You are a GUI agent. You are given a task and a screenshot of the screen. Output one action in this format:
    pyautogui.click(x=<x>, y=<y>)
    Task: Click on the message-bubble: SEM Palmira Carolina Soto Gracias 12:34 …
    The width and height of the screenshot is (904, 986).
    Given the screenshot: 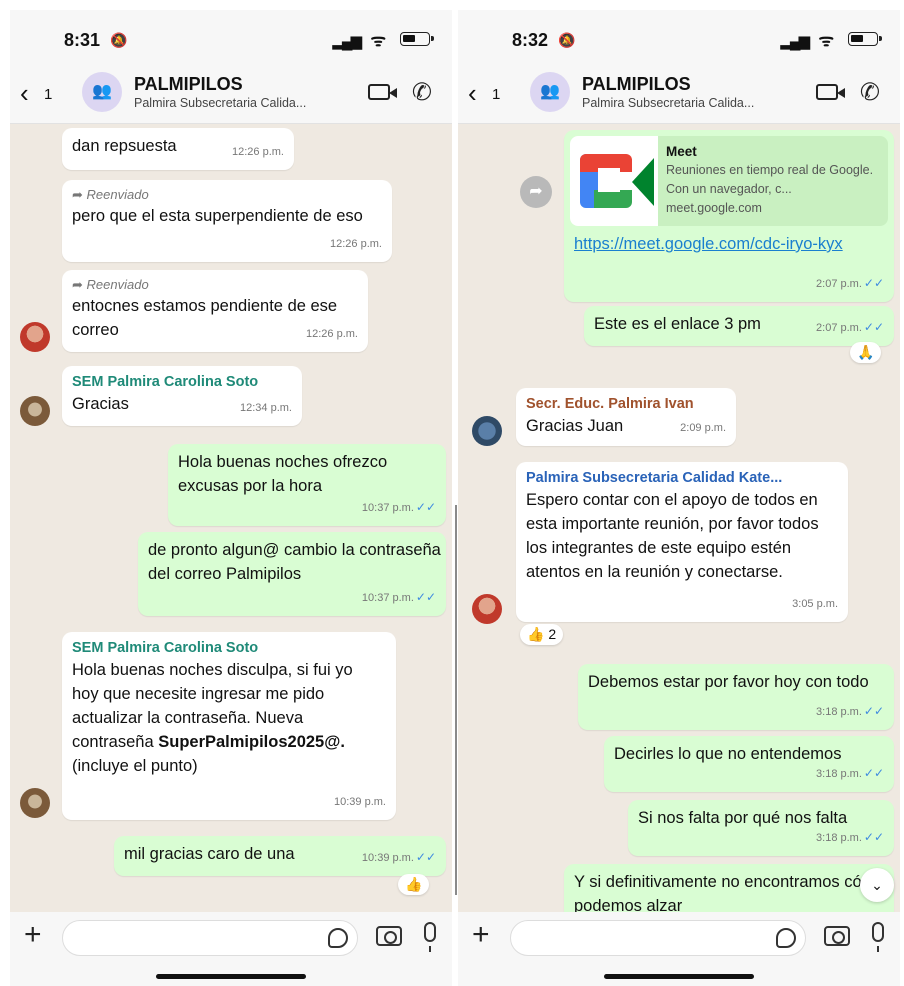 What is the action you would take?
    pyautogui.click(x=182, y=396)
    